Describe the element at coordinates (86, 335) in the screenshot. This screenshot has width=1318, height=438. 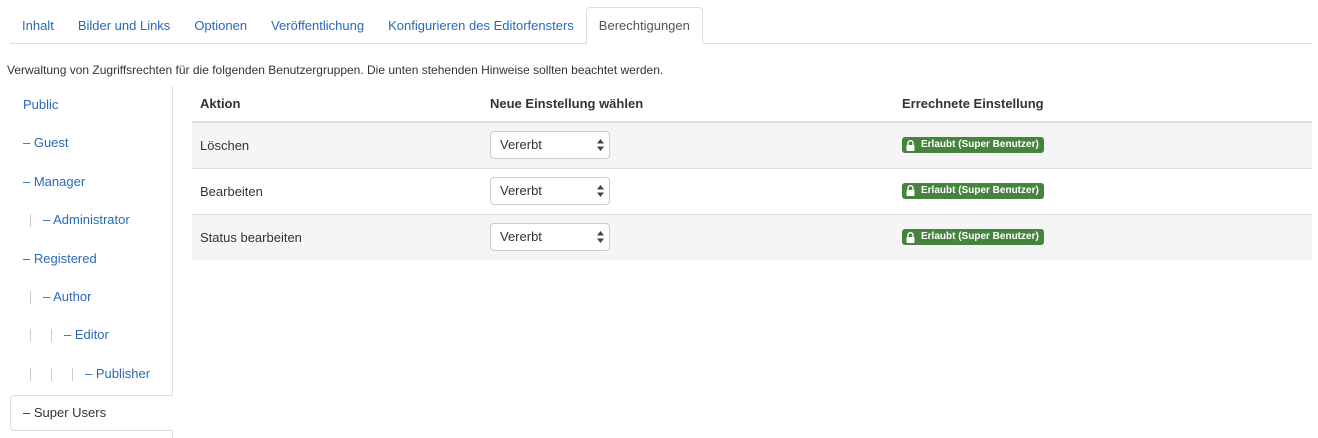
I see `group-label: – Editor` at that location.